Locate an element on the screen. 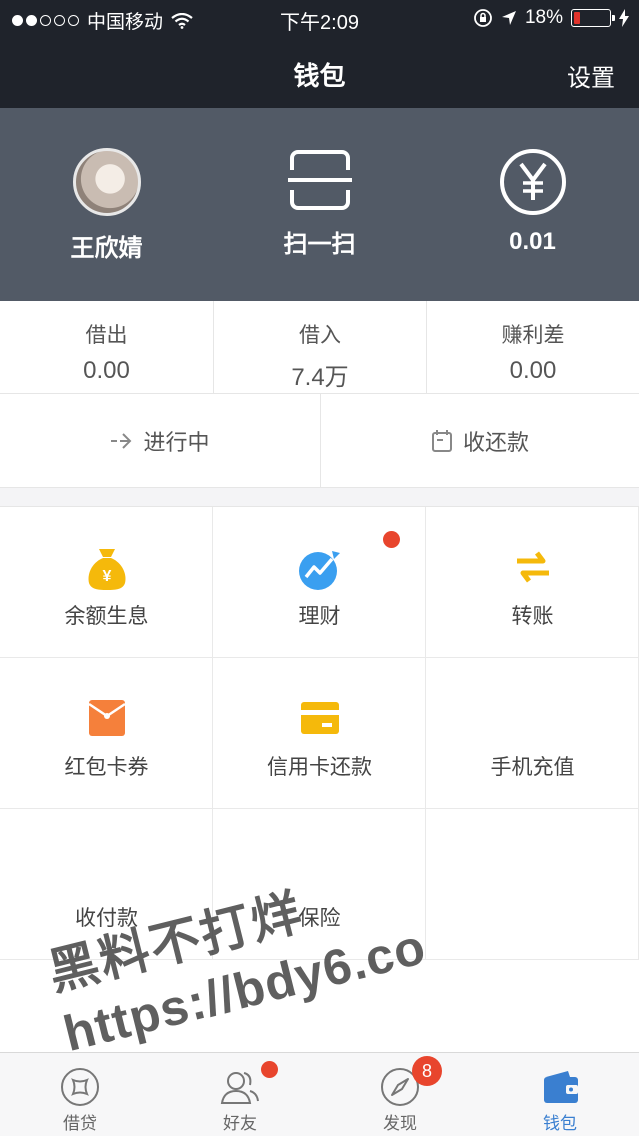  service-label: 余额生息 is located at coordinates (106, 616).